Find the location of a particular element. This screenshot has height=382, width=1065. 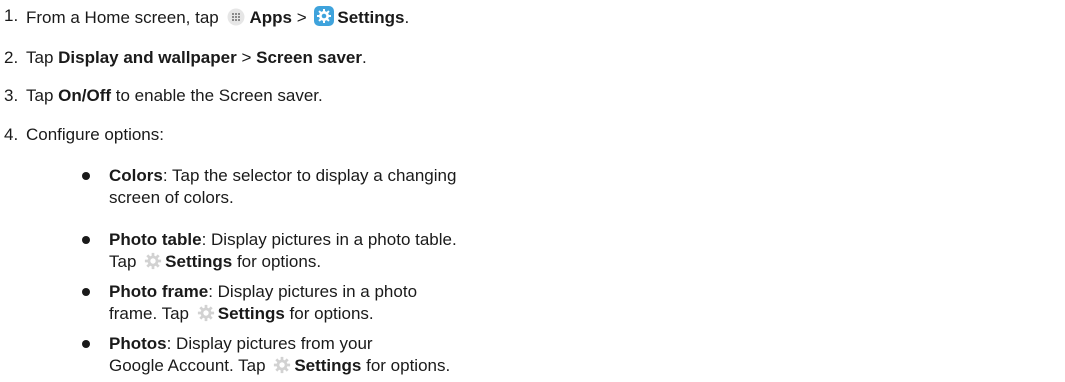

step-number: 3. is located at coordinates (11, 95).